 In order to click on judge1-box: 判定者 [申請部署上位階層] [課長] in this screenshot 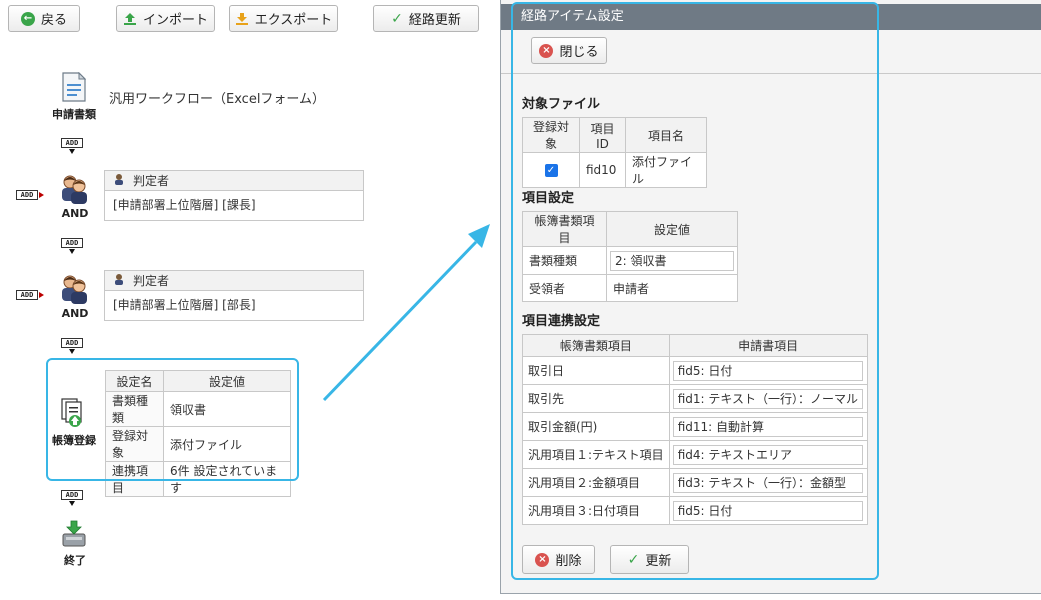, I will do `click(234, 195)`.